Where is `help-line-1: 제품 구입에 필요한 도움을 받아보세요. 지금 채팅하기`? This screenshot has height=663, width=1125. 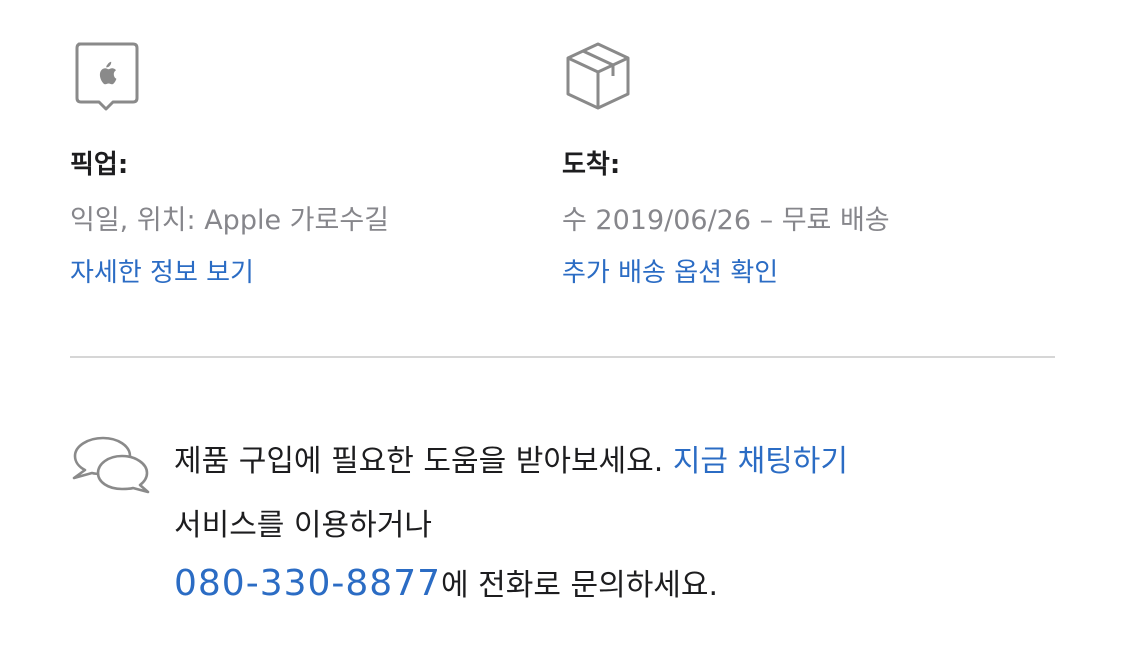
help-line-1: 제품 구입에 필요한 도움을 받아보세요. 지금 채팅하기 is located at coordinates (511, 458).